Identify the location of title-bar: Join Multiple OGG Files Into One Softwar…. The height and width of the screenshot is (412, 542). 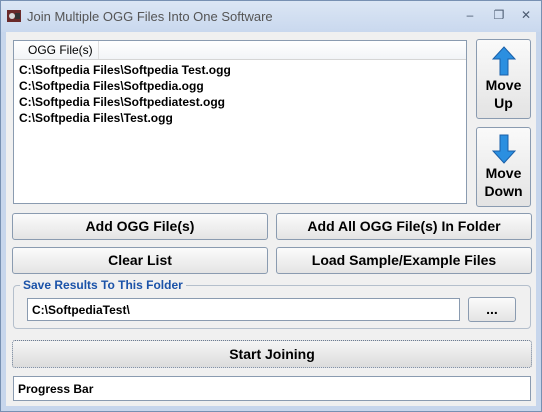
(271, 16).